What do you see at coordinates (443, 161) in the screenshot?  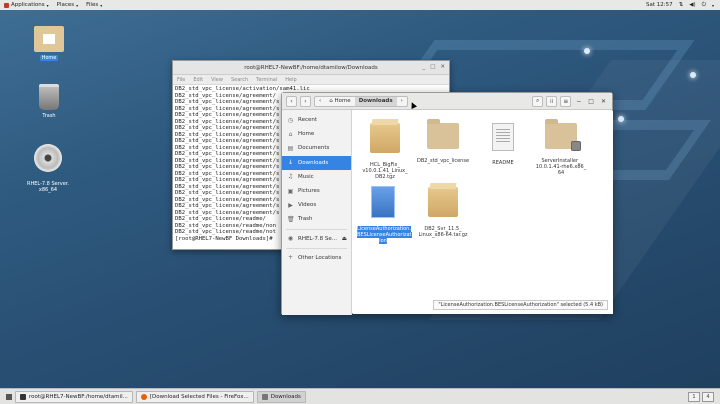 I see `file-label: DB2_std_vpc_license` at bounding box center [443, 161].